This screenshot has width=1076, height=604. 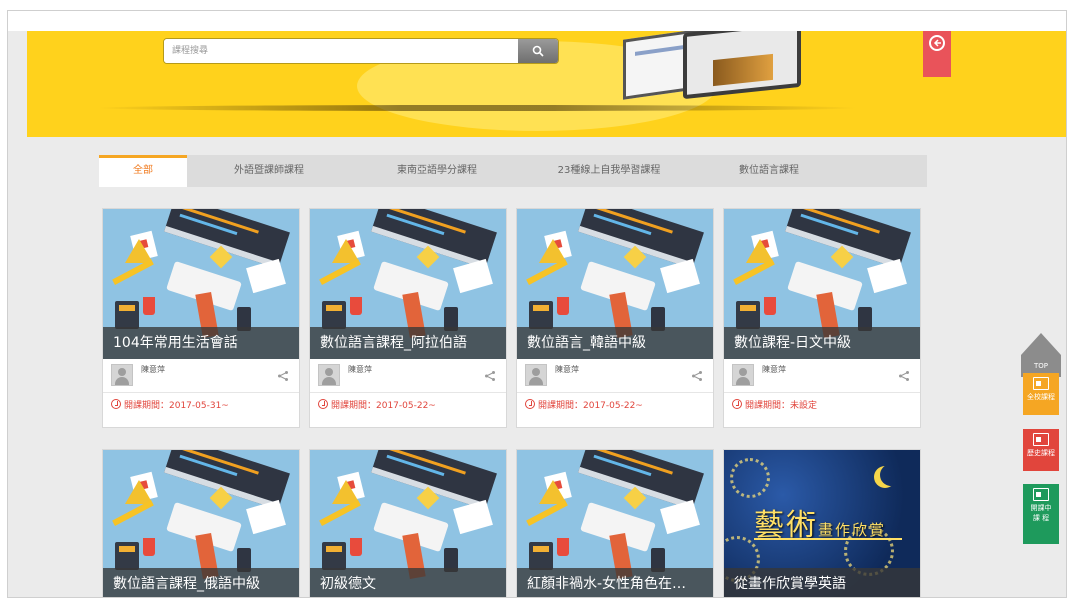 I want to click on tab-southeast-asian-credit: 東南亞語學分課程, so click(x=437, y=171).